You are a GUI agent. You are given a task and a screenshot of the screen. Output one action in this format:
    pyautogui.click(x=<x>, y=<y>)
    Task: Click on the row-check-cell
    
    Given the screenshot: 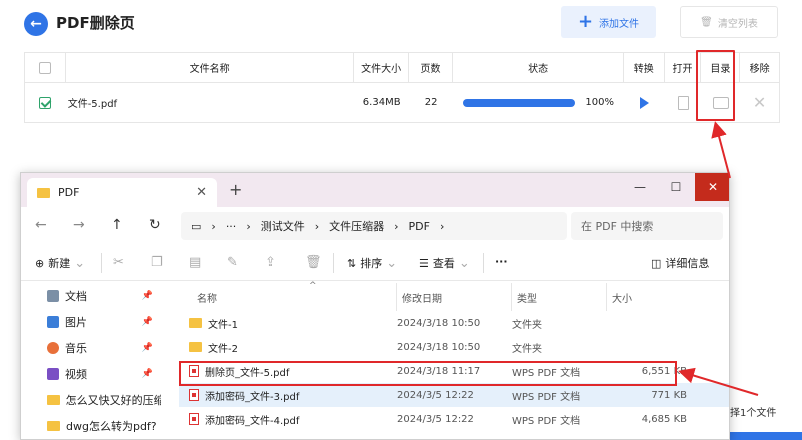 What is the action you would take?
    pyautogui.click(x=45, y=102)
    